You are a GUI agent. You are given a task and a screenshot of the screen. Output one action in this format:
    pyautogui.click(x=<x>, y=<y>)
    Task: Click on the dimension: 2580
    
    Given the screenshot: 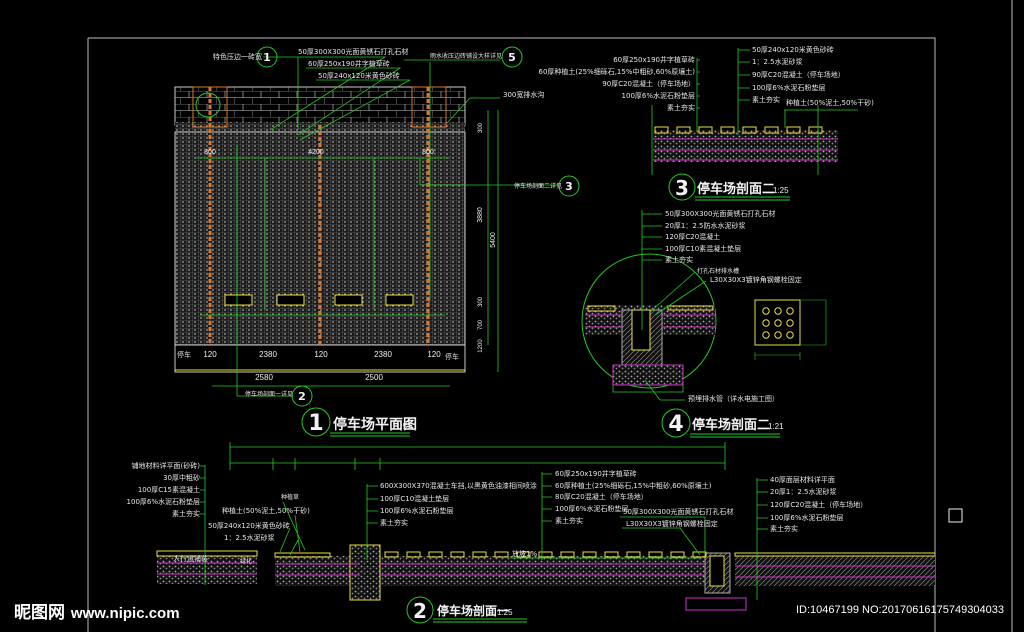 What is the action you would take?
    pyautogui.click(x=264, y=377)
    